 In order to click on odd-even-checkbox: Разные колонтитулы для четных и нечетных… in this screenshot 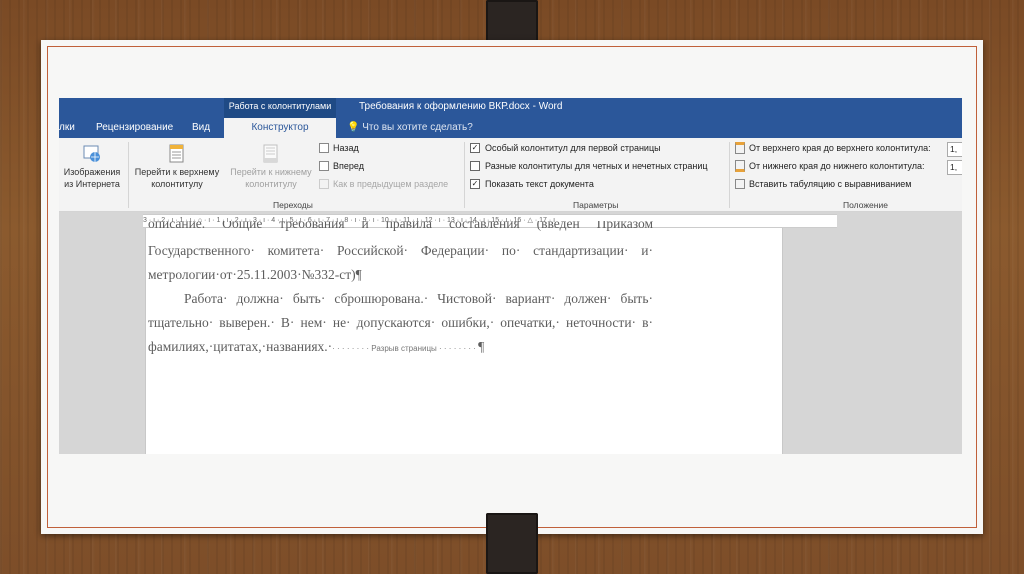, I will do `click(589, 166)`.